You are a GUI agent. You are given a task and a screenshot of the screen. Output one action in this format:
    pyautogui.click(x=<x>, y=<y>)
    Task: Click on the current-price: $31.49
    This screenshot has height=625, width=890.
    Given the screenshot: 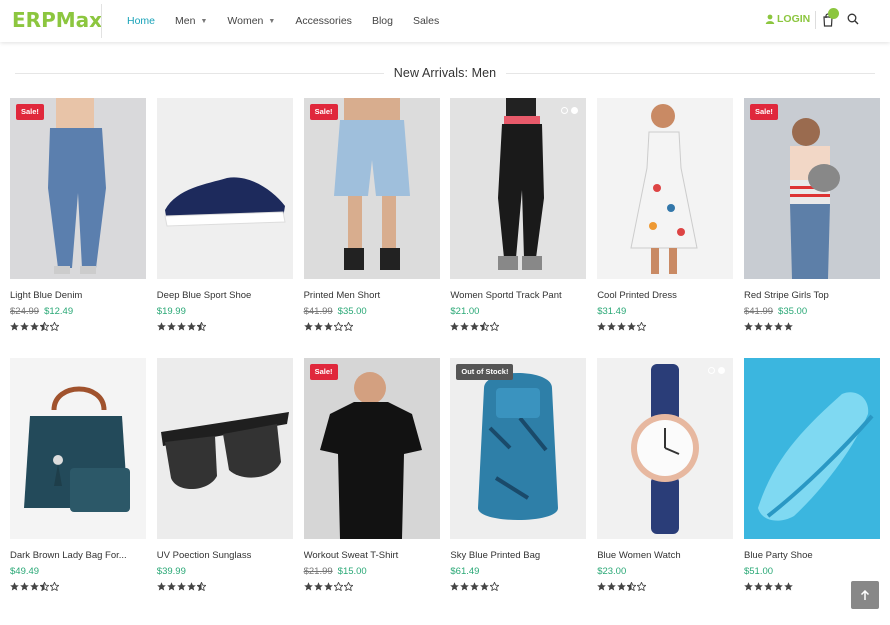 What is the action you would take?
    pyautogui.click(x=612, y=311)
    